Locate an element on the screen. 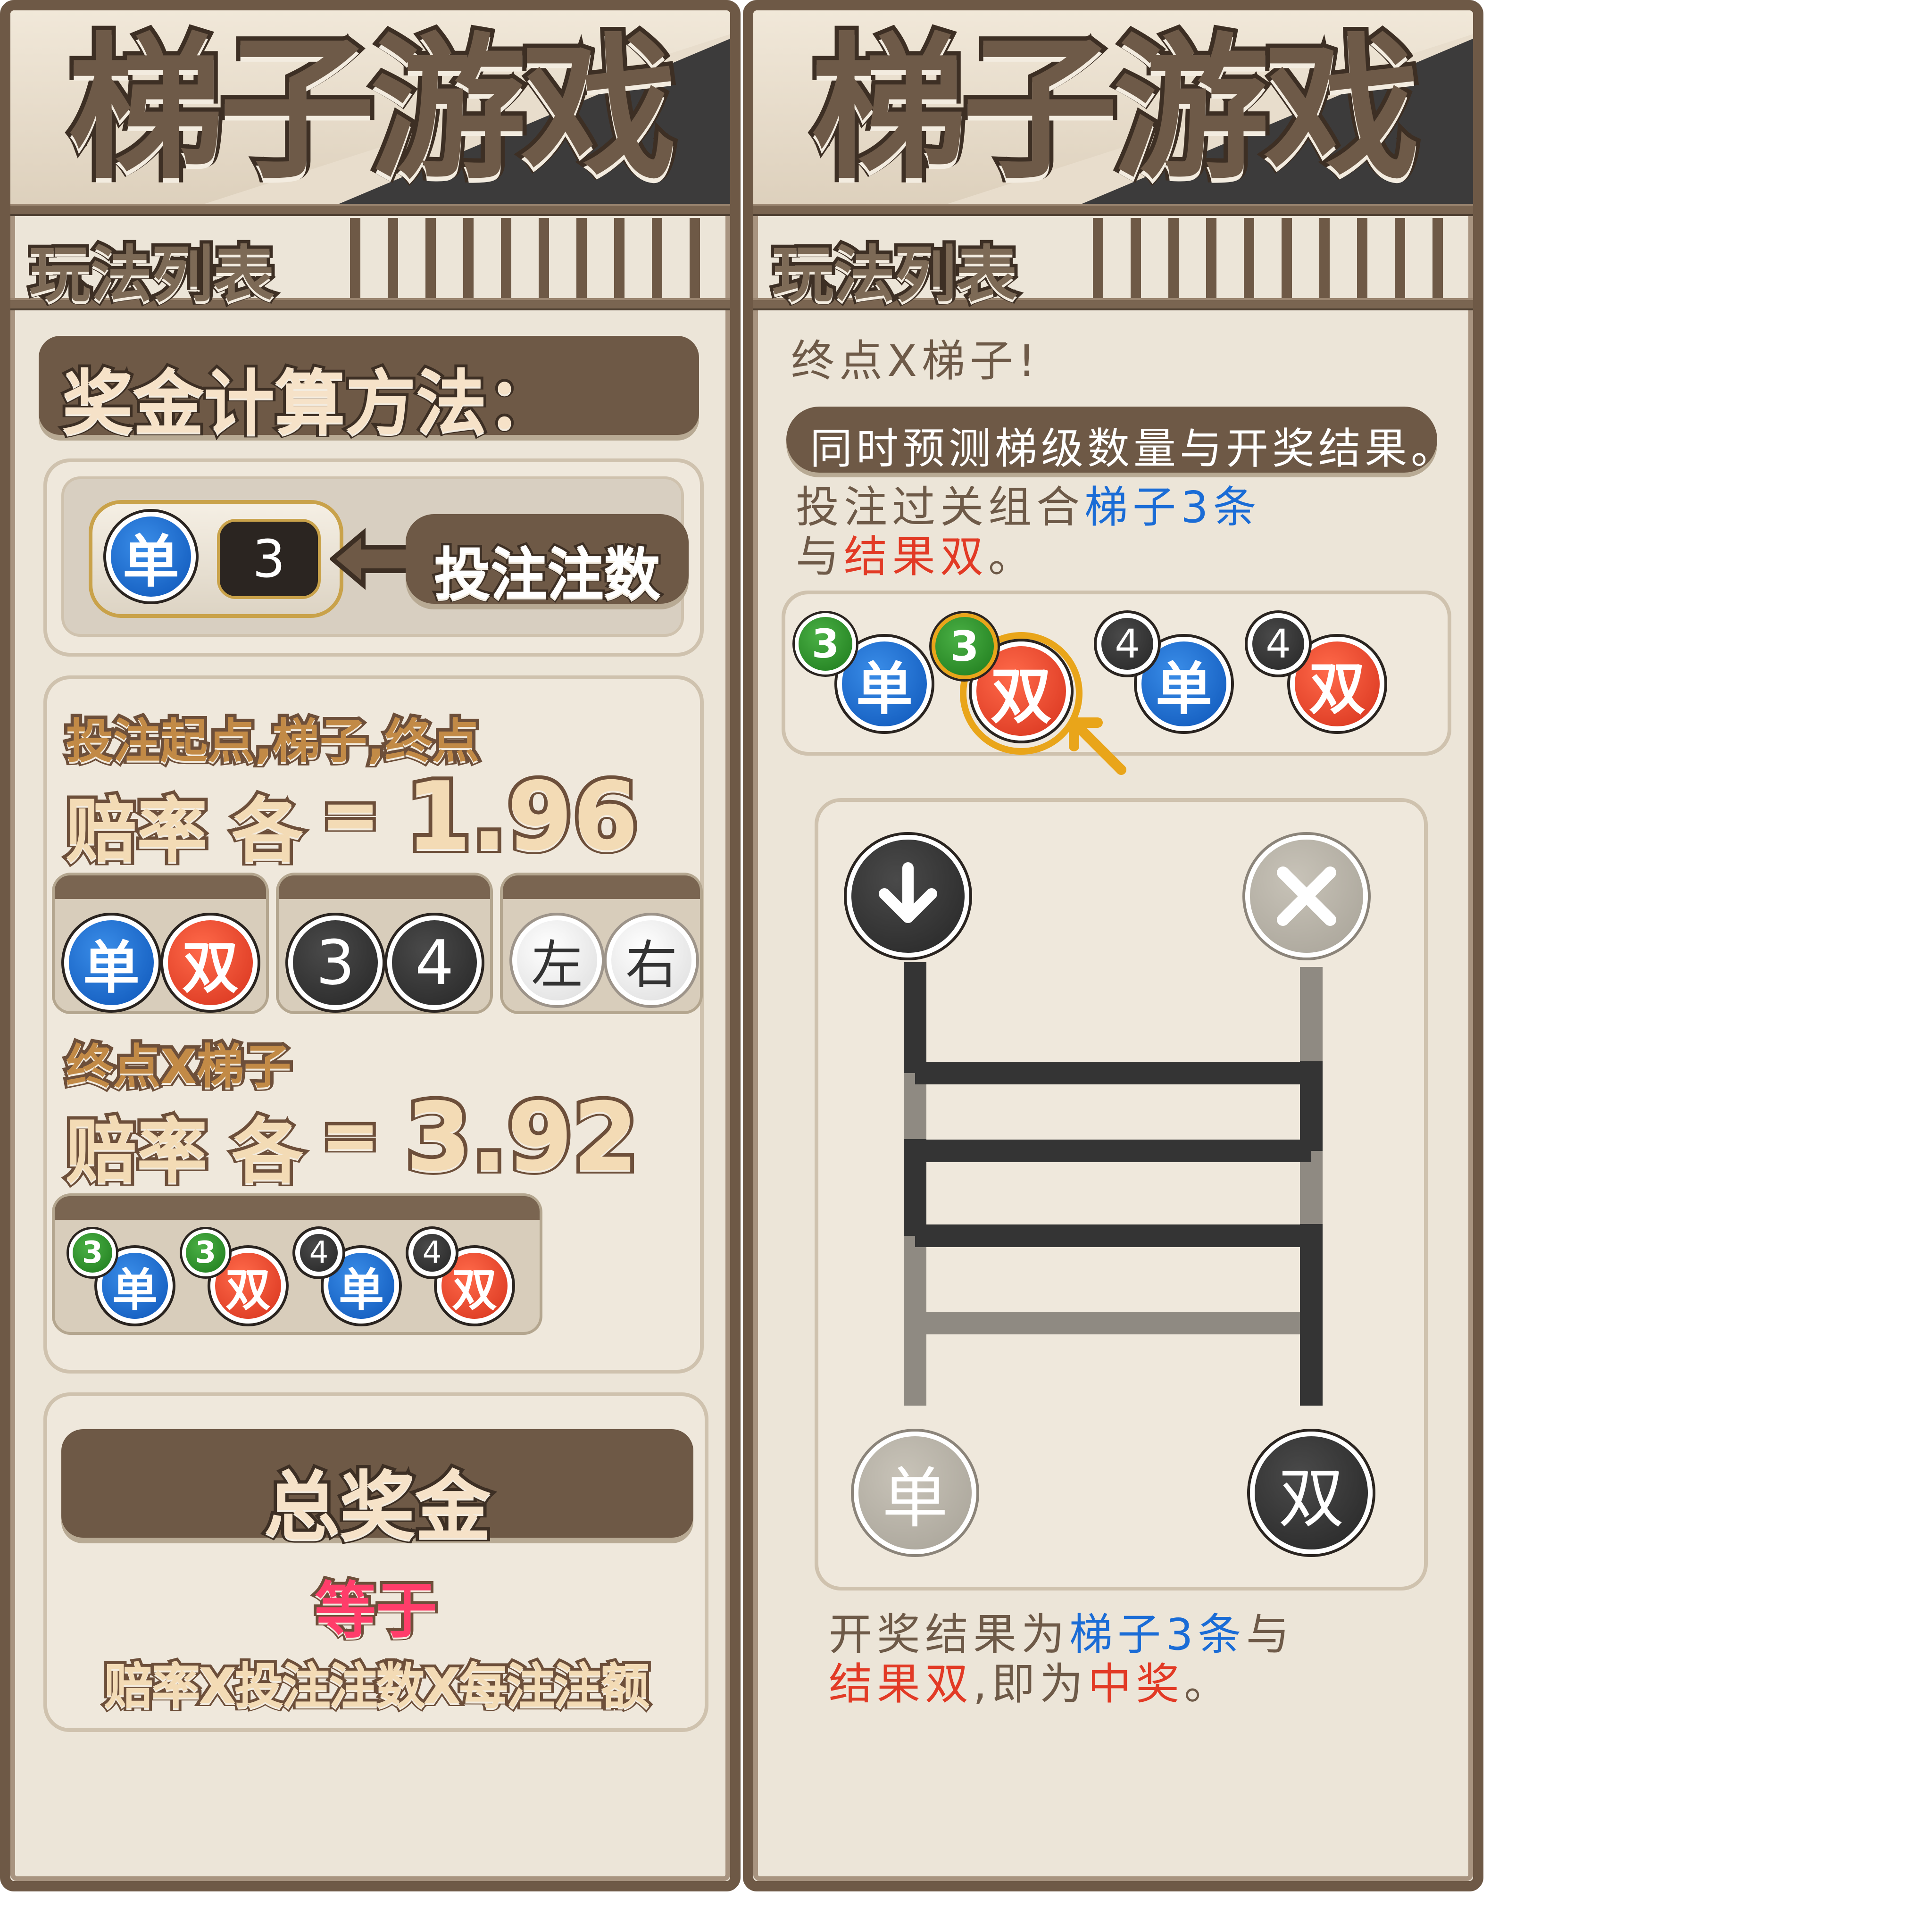  total-prize-header: 总奖金 is located at coordinates (377, 1491).